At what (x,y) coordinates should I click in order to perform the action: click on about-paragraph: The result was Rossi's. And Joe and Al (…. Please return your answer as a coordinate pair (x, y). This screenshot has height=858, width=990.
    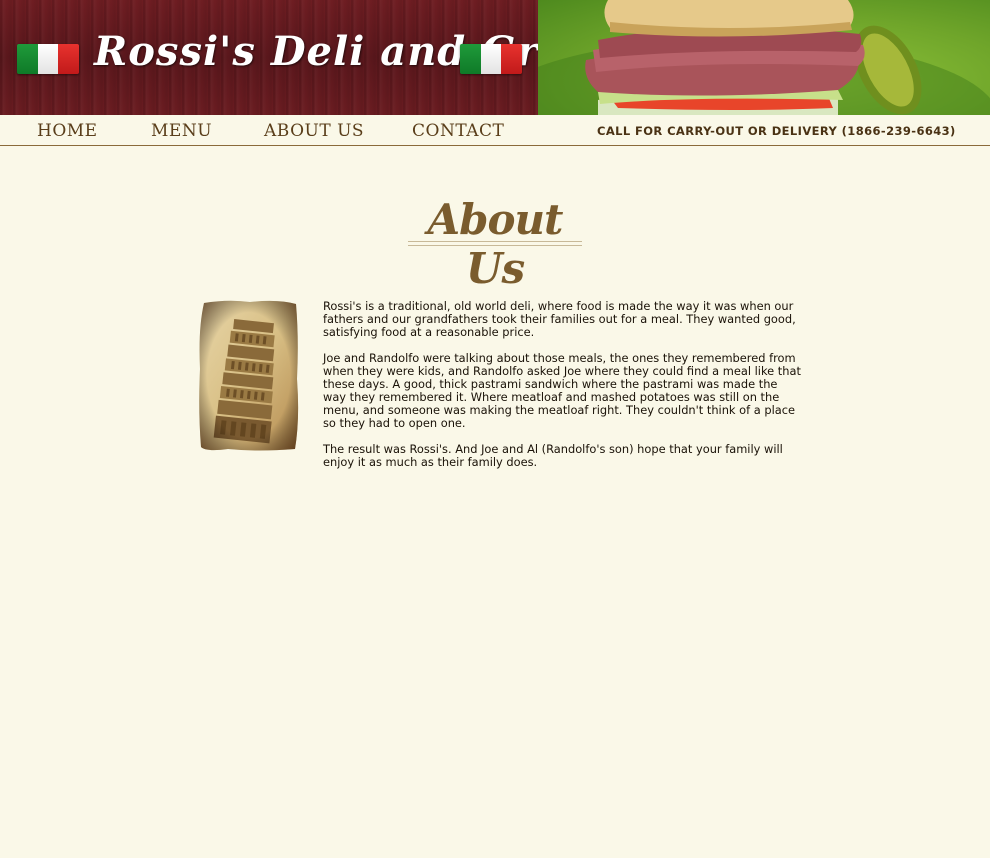
    Looking at the image, I should click on (553, 455).